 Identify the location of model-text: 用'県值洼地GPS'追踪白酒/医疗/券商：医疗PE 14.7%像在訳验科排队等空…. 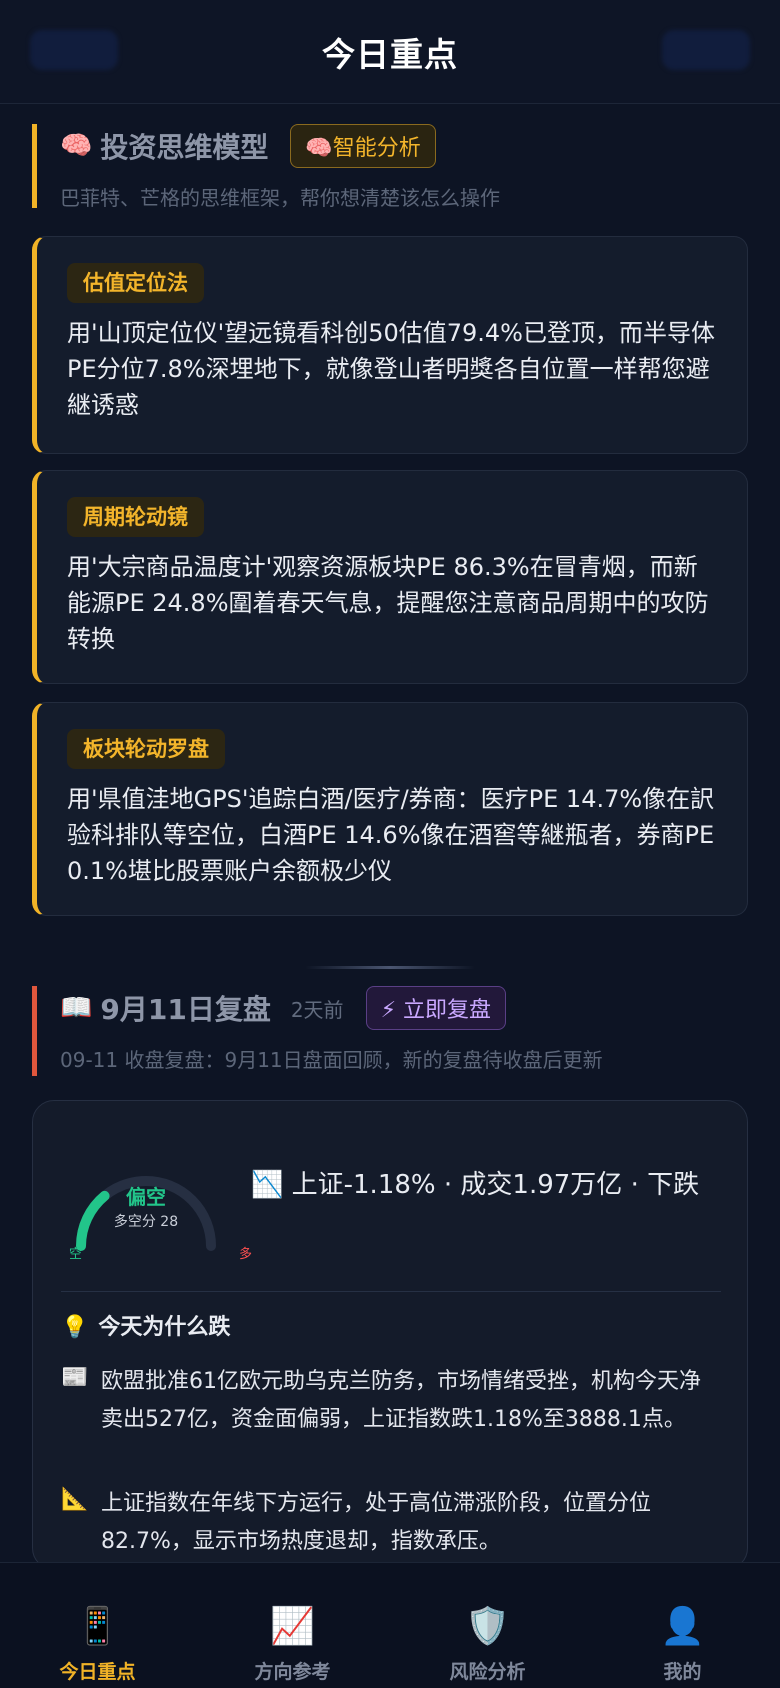
(391, 835).